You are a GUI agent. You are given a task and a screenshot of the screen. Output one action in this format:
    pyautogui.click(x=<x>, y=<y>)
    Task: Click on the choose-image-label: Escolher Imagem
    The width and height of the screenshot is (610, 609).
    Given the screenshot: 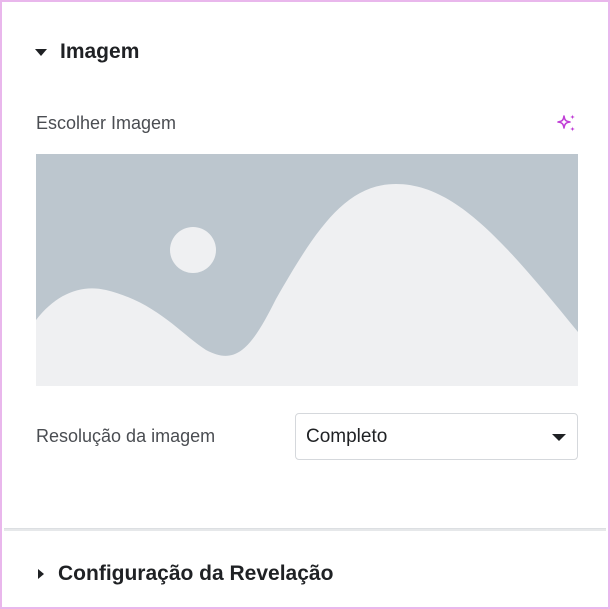 What is the action you would take?
    pyautogui.click(x=106, y=123)
    